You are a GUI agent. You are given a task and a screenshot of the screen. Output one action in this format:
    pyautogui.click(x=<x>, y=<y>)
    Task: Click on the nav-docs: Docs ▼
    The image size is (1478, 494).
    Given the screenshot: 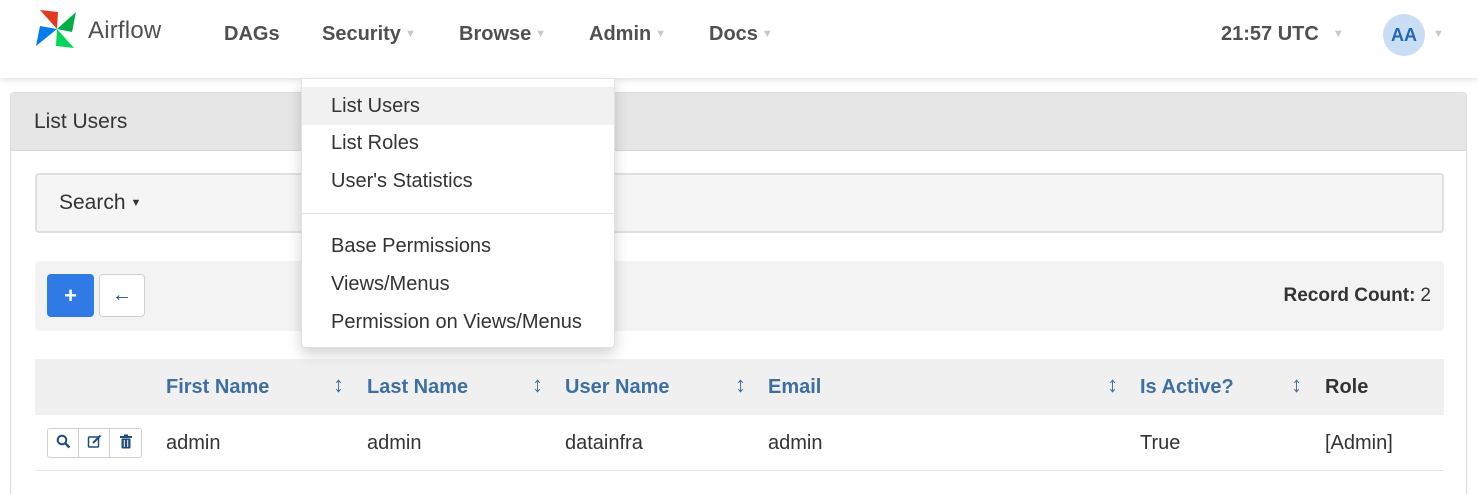 What is the action you would take?
    pyautogui.click(x=741, y=34)
    